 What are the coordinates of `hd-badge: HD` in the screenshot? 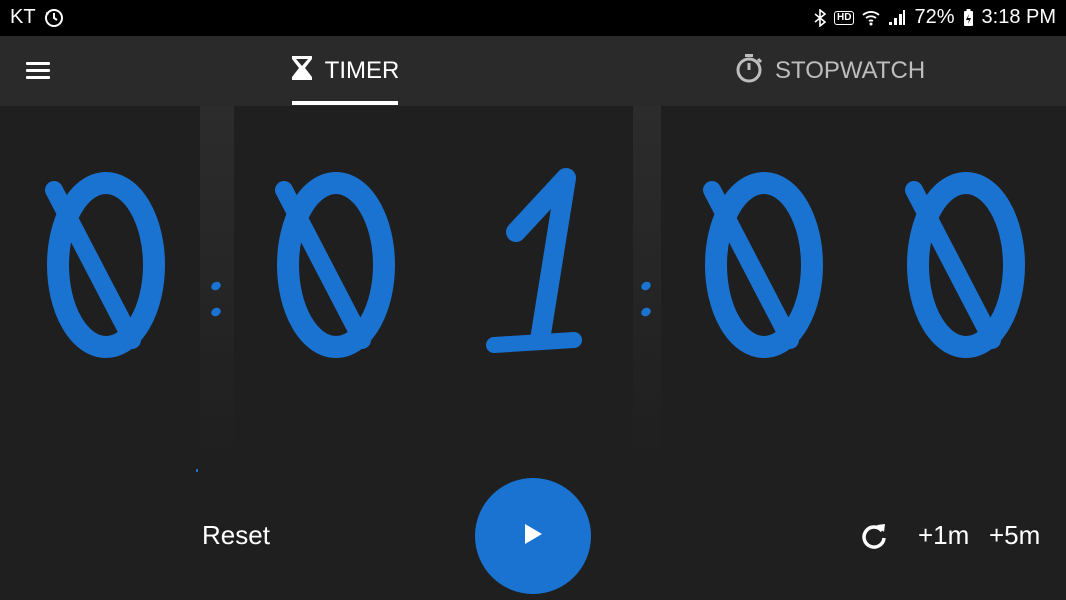 It's located at (844, 17).